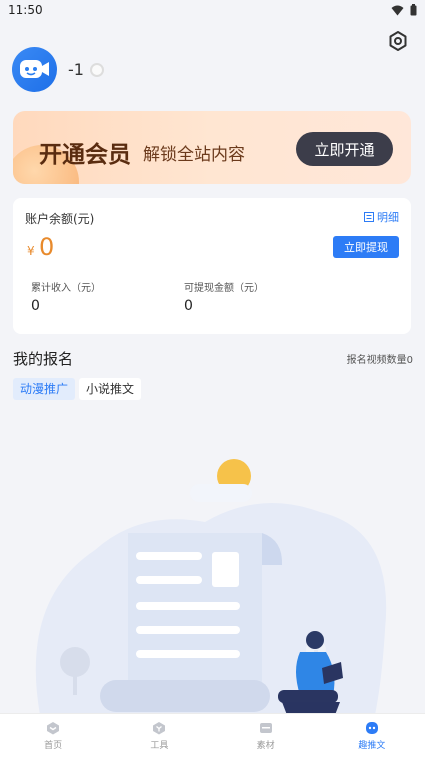 Image resolution: width=425 pixels, height=758 pixels. Describe the element at coordinates (265, 728) in the screenshot. I see `material-icon` at that location.